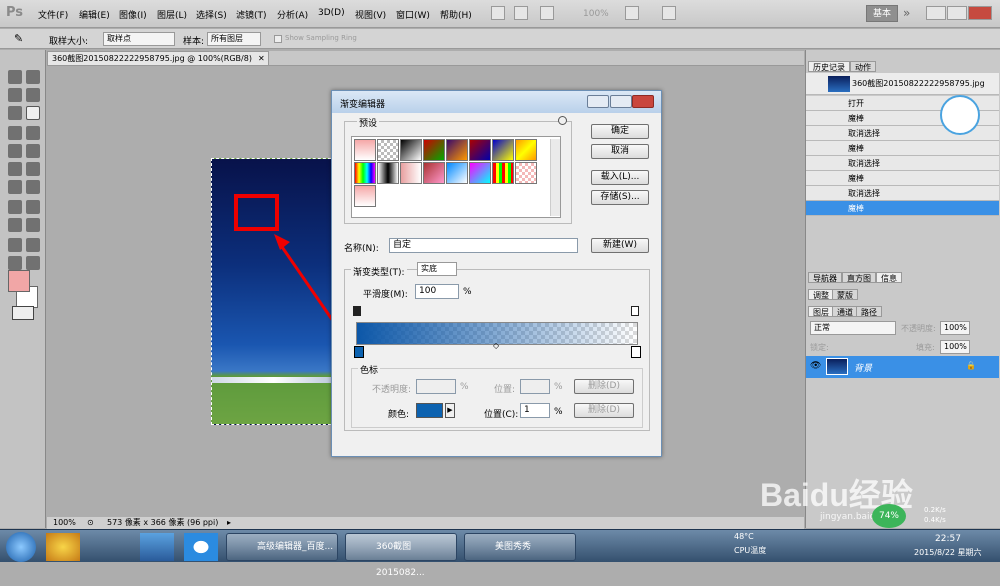 This screenshot has width=1000, height=586. I want to click on start-button, so click(21, 547).